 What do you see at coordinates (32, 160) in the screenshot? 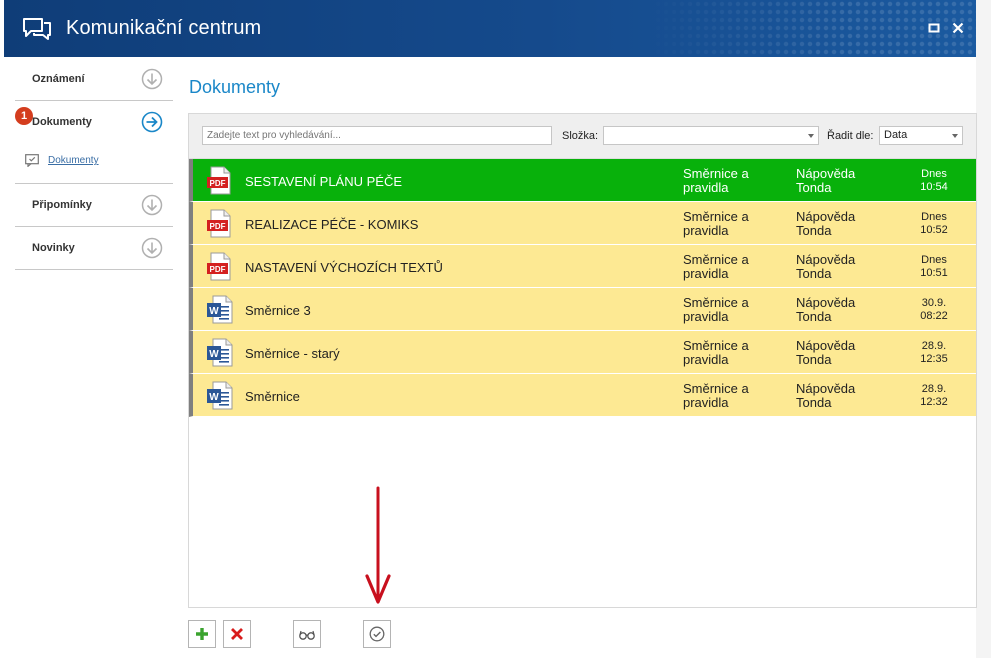
I see `document-chat-icon` at bounding box center [32, 160].